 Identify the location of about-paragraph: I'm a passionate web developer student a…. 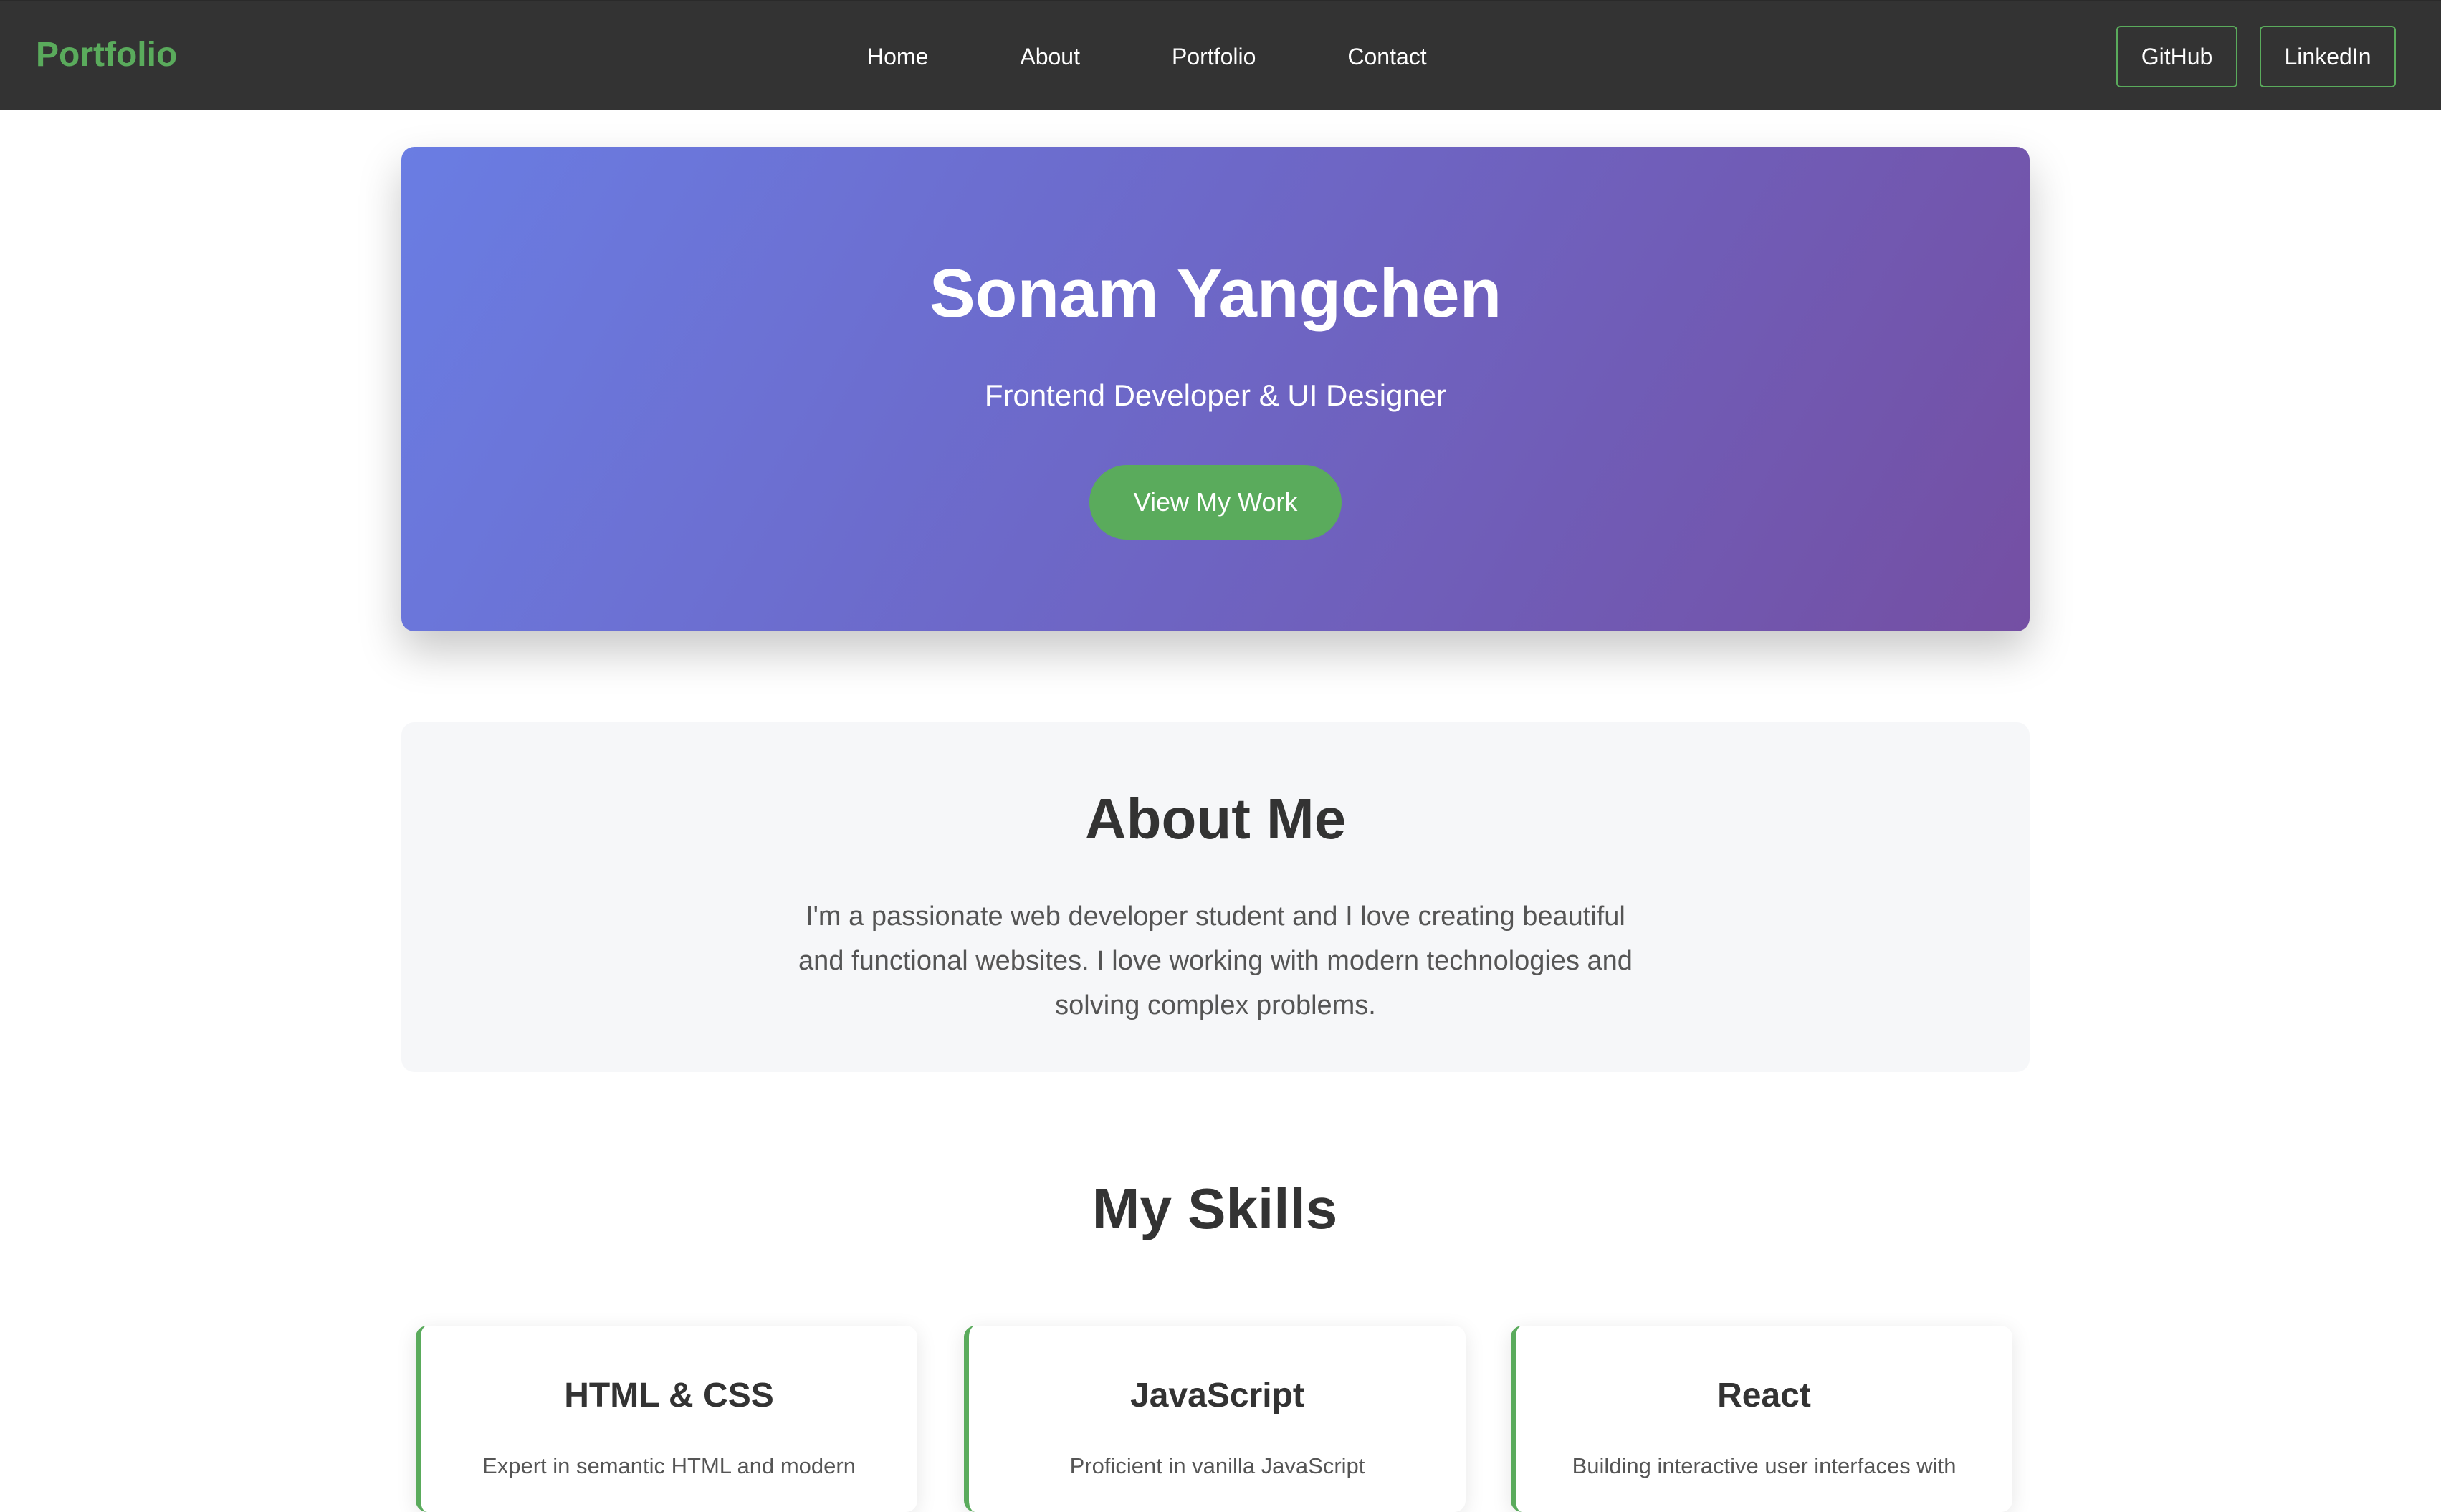
(1216, 960).